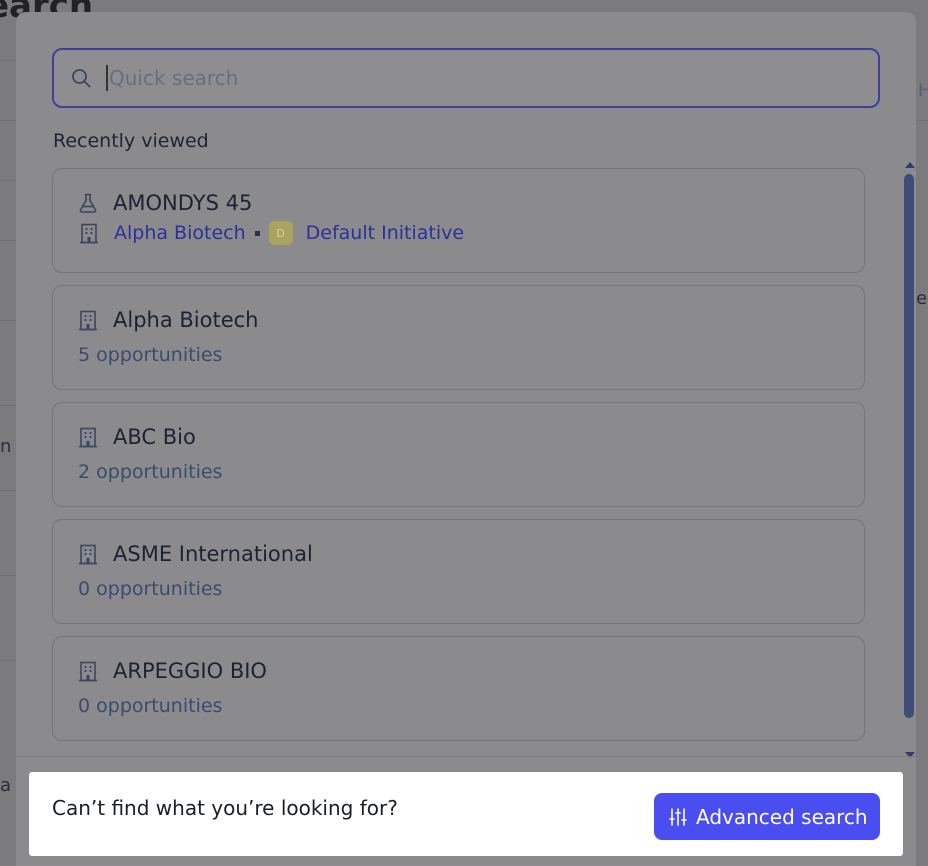  What do you see at coordinates (257, 233) in the screenshot?
I see `separator-dot` at bounding box center [257, 233].